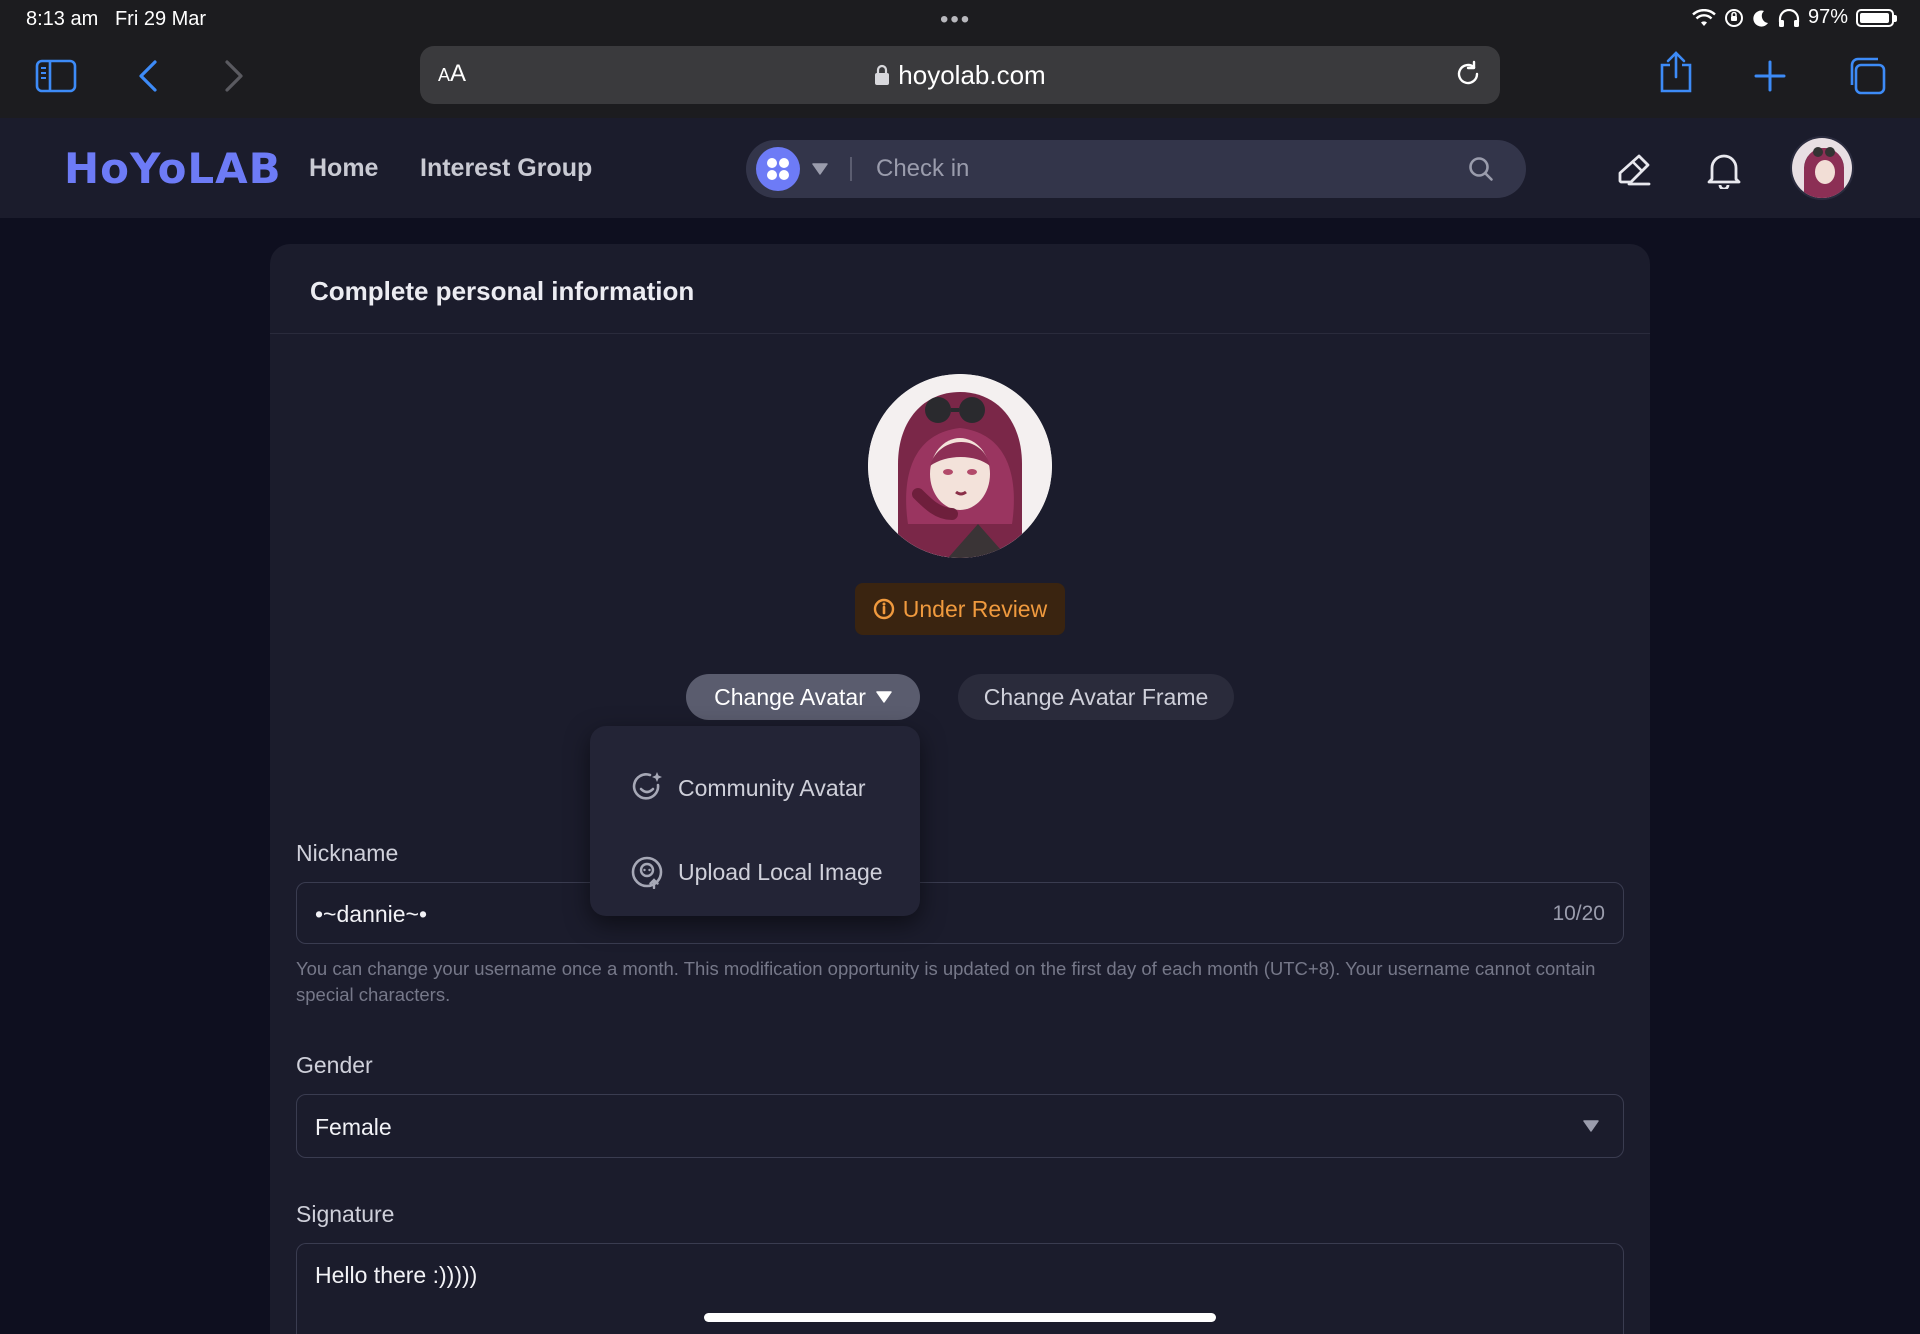  Describe the element at coordinates (647, 872) in the screenshot. I see `upload-image-icon` at that location.